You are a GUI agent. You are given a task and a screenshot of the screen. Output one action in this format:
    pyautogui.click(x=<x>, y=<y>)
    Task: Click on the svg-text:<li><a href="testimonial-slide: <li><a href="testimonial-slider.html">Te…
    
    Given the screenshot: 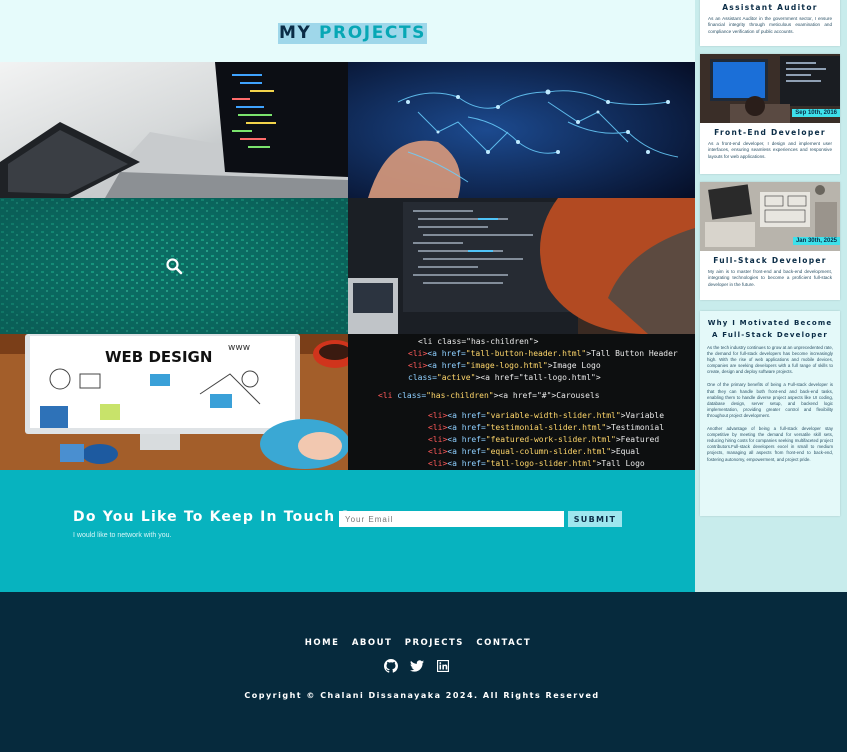 What is the action you would take?
    pyautogui.click(x=546, y=427)
    